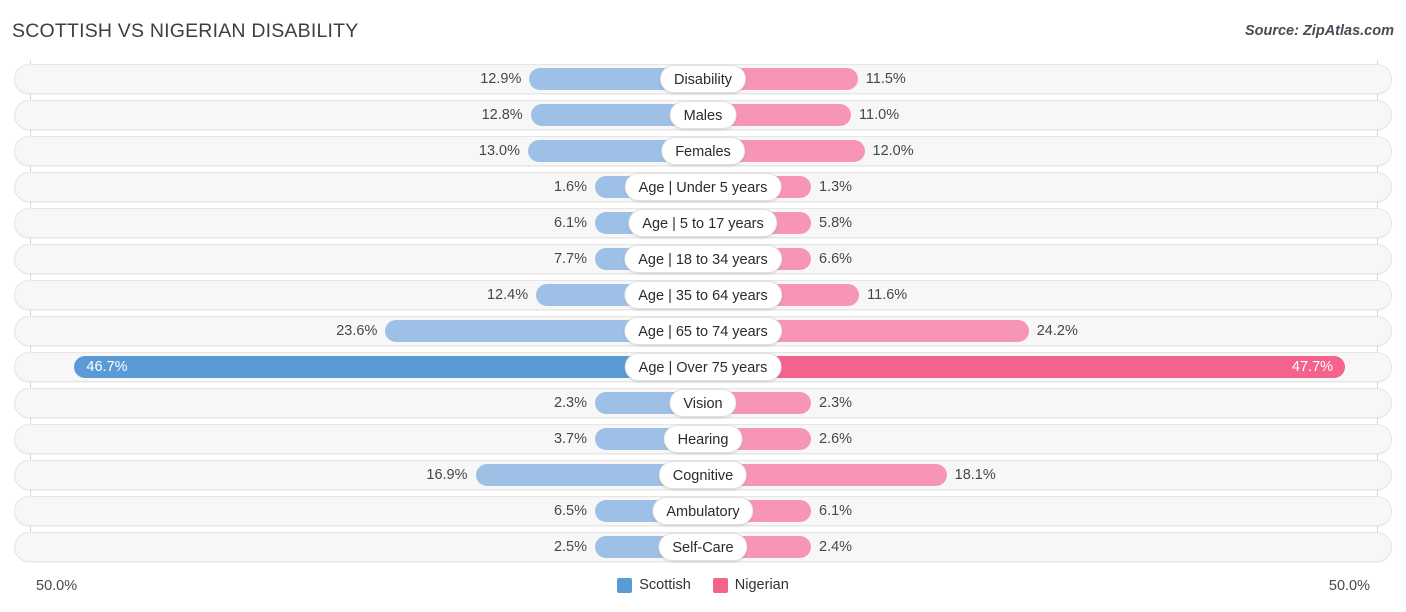 Image resolution: width=1406 pixels, height=612 pixels. I want to click on legend-label-scottish: Scottish, so click(665, 585).